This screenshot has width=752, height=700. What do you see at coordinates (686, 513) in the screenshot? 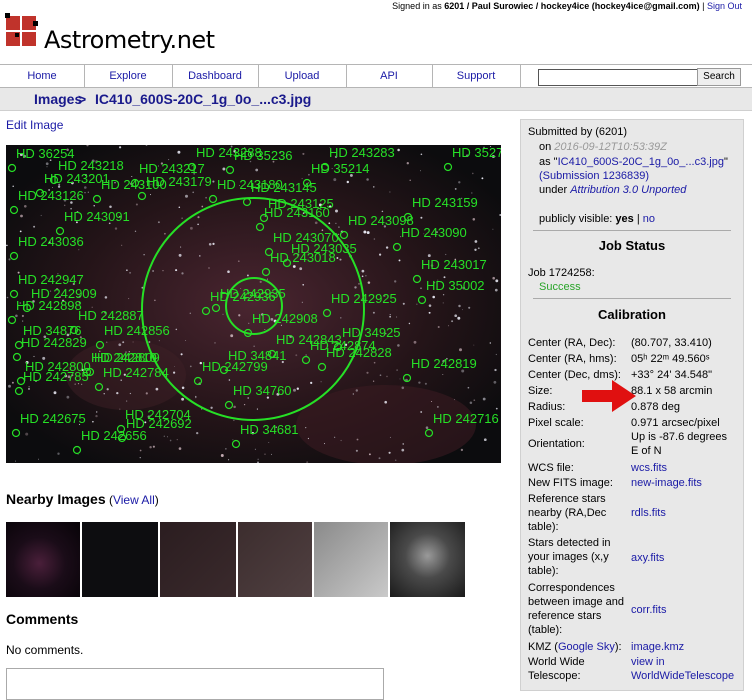
I see `rdls-link: rdls.fits` at bounding box center [686, 513].